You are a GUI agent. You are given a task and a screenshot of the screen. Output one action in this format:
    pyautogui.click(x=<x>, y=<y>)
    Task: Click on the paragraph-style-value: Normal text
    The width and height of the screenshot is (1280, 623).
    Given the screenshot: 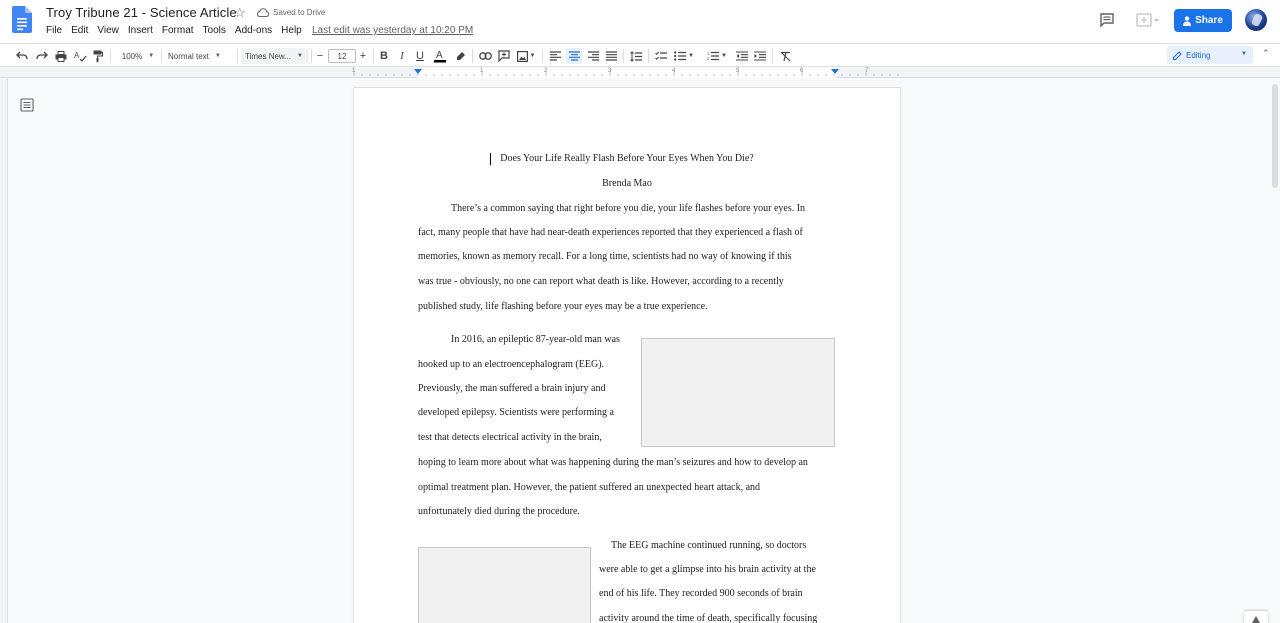 What is the action you would take?
    pyautogui.click(x=188, y=56)
    